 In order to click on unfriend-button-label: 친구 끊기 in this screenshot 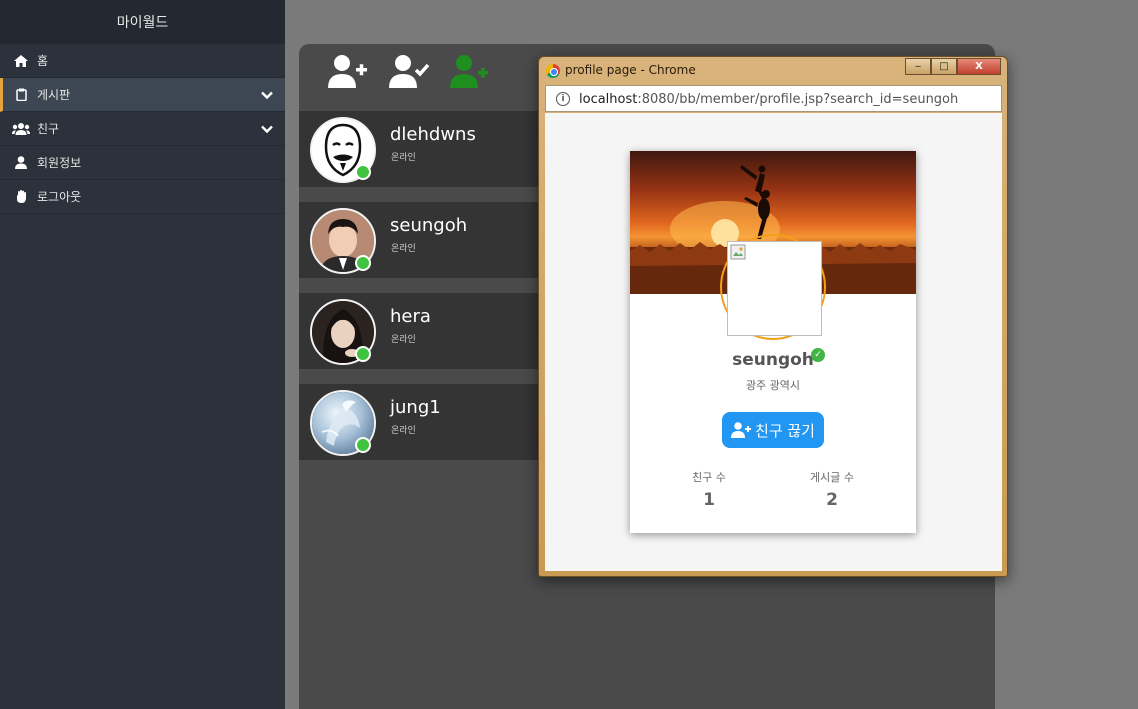, I will do `click(785, 430)`.